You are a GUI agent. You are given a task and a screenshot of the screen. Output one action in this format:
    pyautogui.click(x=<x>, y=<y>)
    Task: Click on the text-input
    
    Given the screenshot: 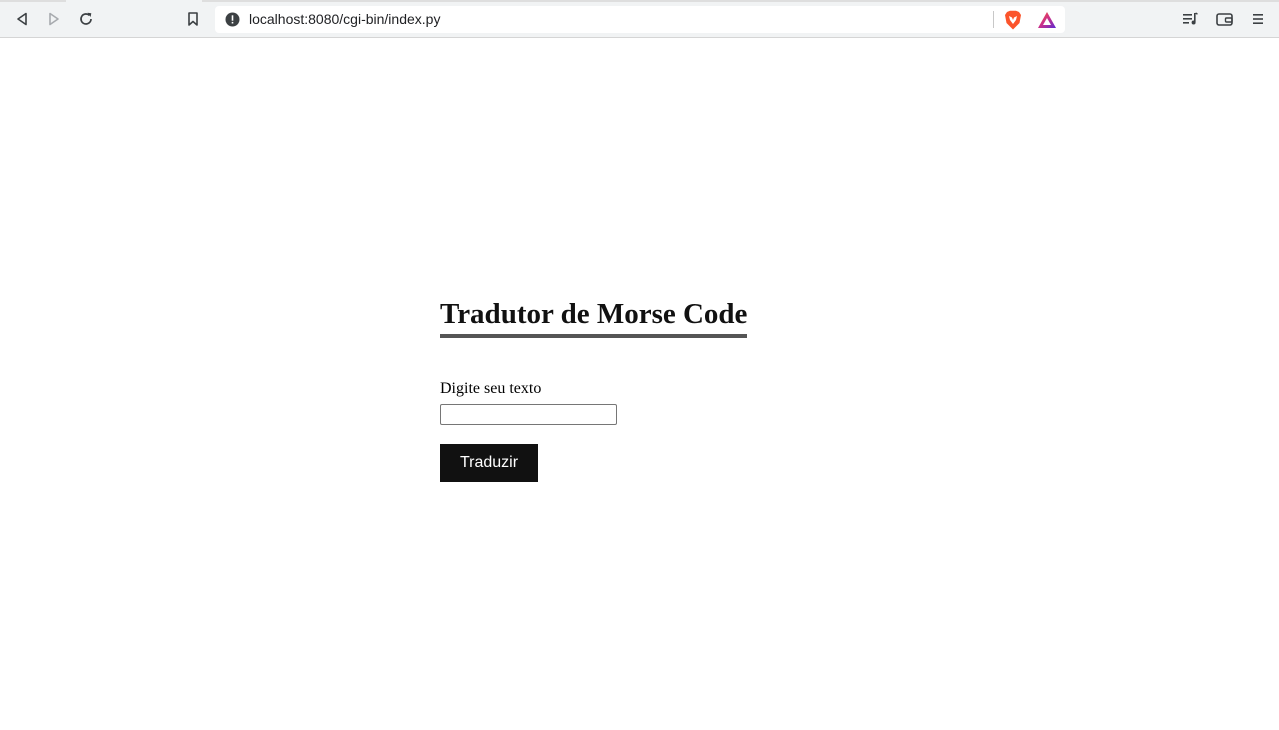 What is the action you would take?
    pyautogui.click(x=528, y=414)
    